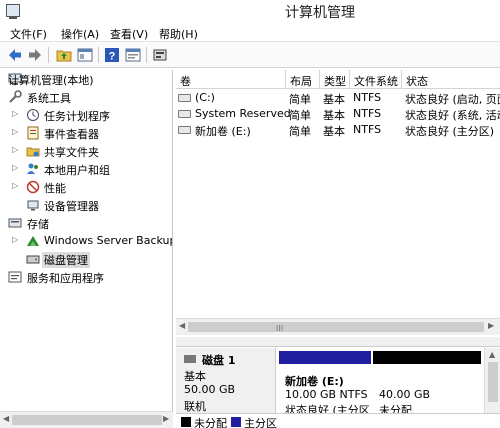 The width and height of the screenshot is (500, 428). What do you see at coordinates (492, 354) in the screenshot?
I see `scroll-up-icon: ▲` at bounding box center [492, 354].